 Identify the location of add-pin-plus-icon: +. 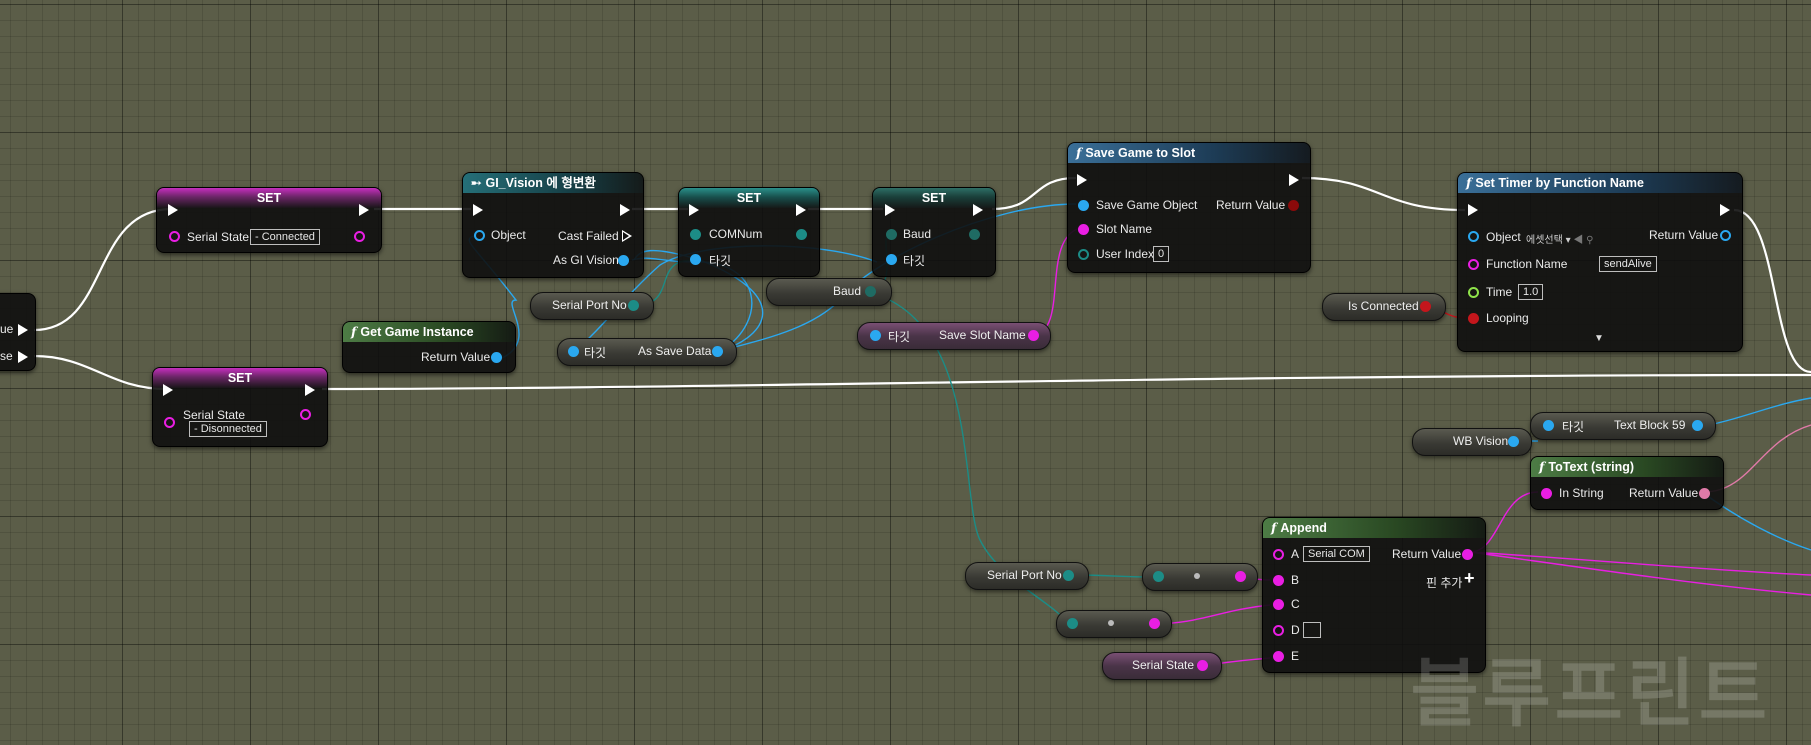
(1469, 578).